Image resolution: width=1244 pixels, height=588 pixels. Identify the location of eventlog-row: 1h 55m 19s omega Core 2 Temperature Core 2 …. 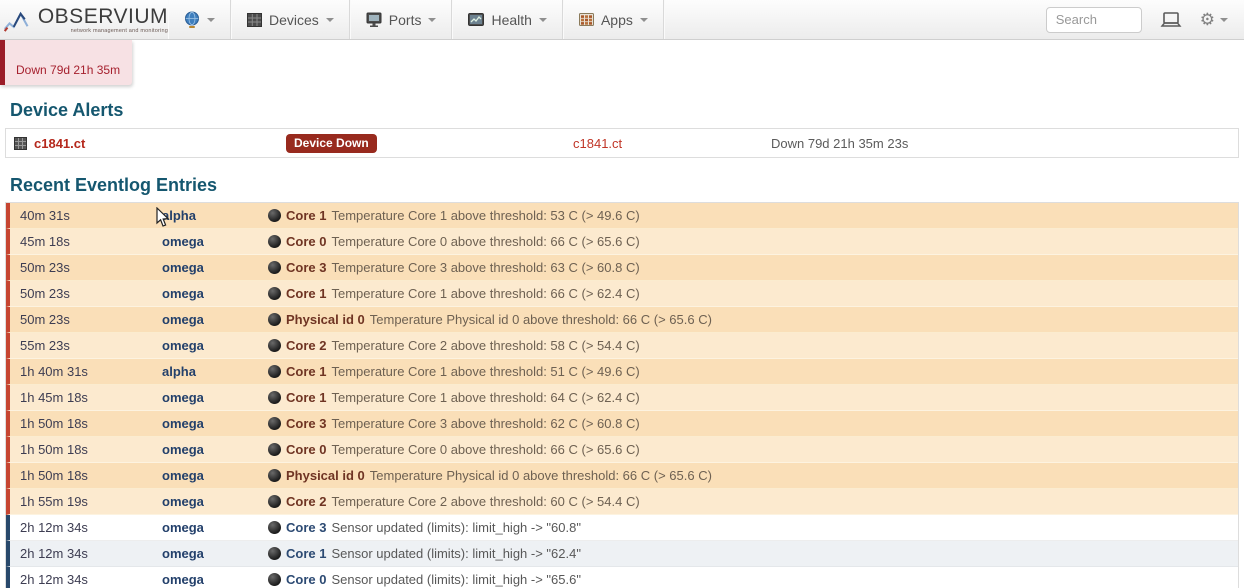
(622, 502).